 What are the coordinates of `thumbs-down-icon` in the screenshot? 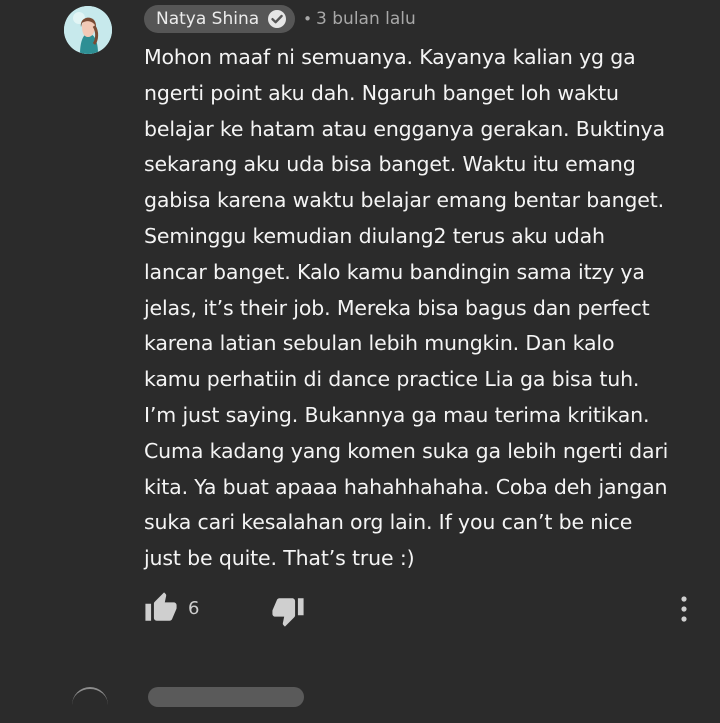 It's located at (288, 612).